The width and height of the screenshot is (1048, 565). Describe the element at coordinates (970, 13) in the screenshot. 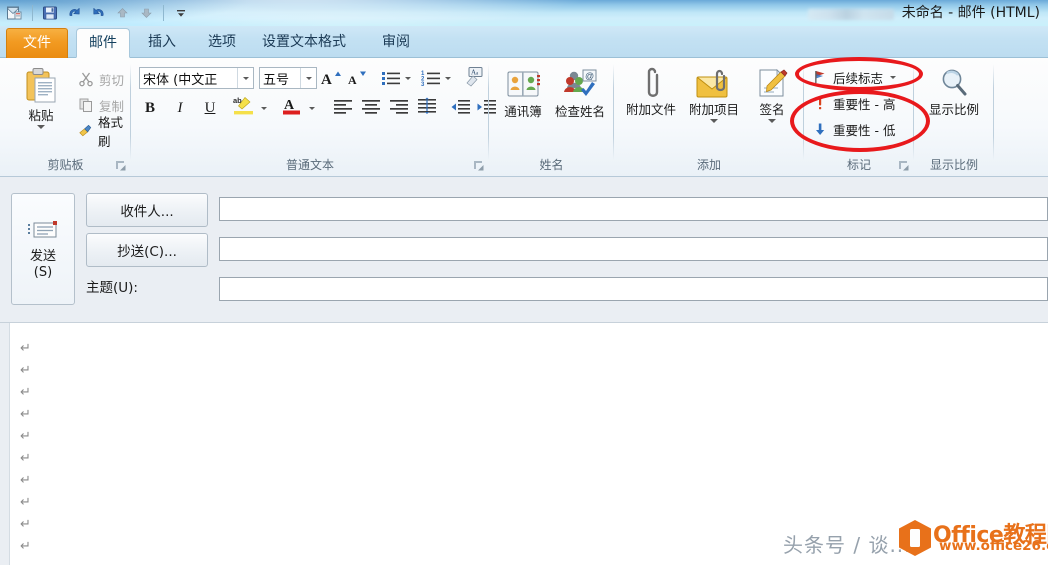

I see `window-title: 未命名 - 邮件 (HTML)` at that location.